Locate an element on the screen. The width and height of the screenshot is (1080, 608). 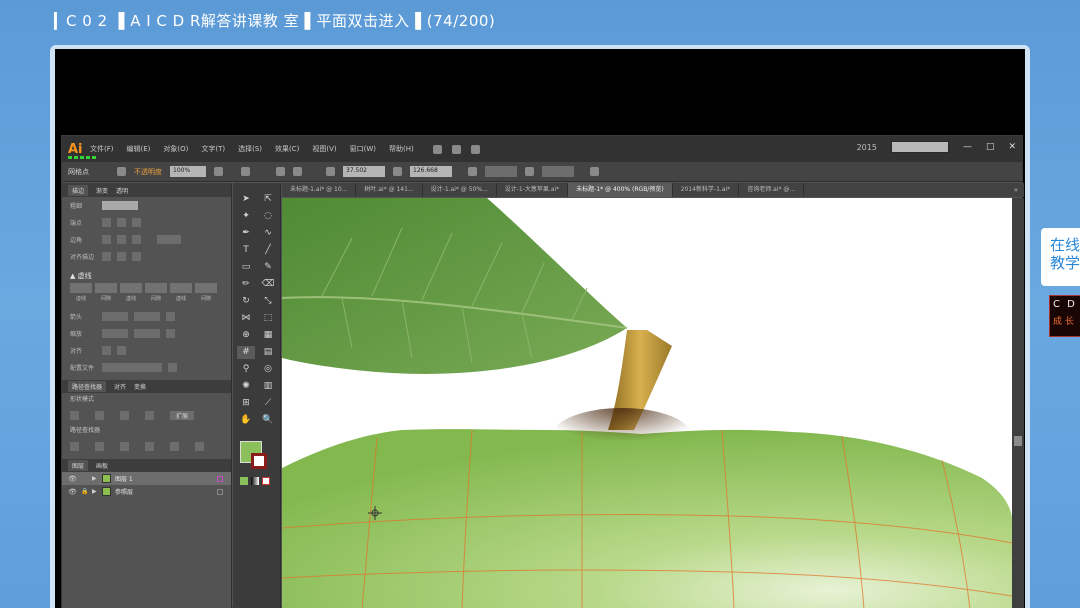
paintbrush-tool-icon: ✎ is located at coordinates (268, 267).